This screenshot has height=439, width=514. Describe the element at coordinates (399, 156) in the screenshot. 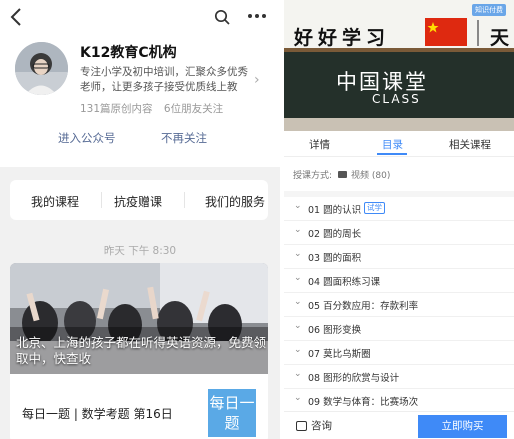

I see `tabs-divider` at that location.